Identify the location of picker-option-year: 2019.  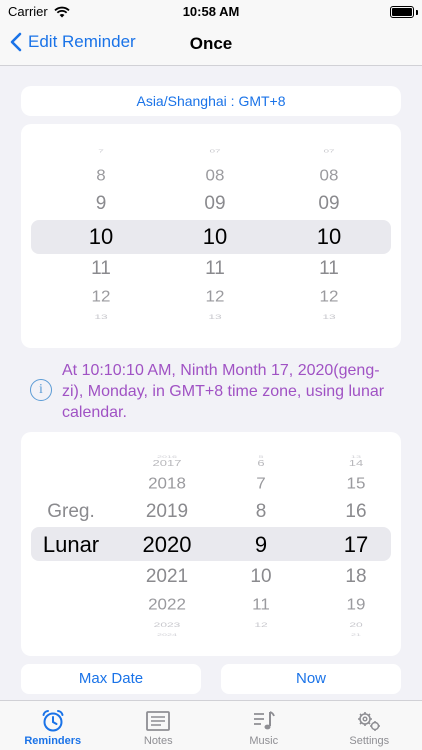
(167, 512).